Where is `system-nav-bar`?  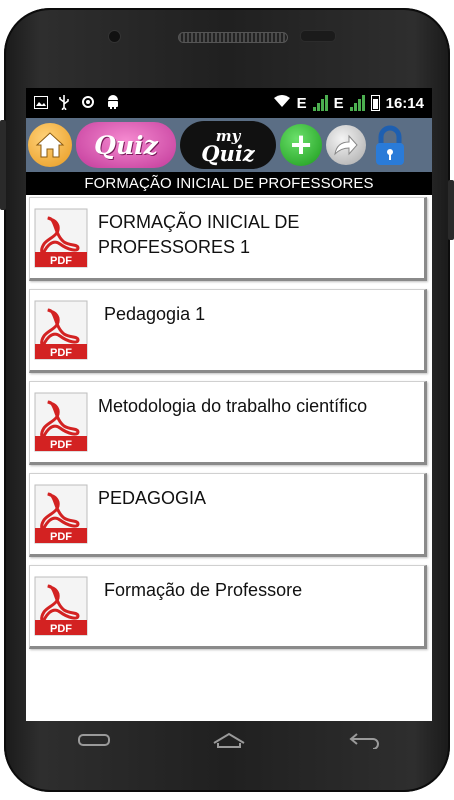 system-nav-bar is located at coordinates (229, 740).